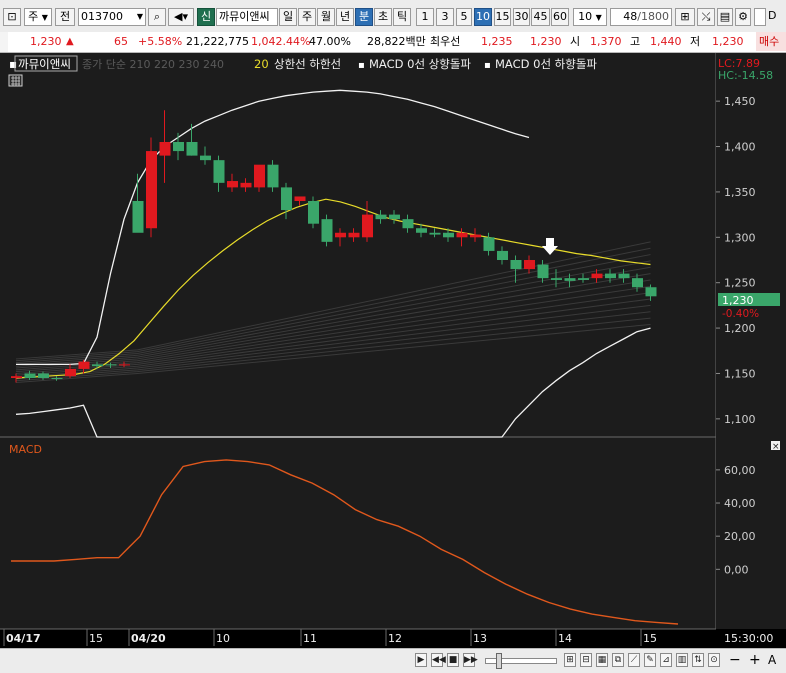  I want to click on scroll-back-icon: ◀◀, so click(438, 660).